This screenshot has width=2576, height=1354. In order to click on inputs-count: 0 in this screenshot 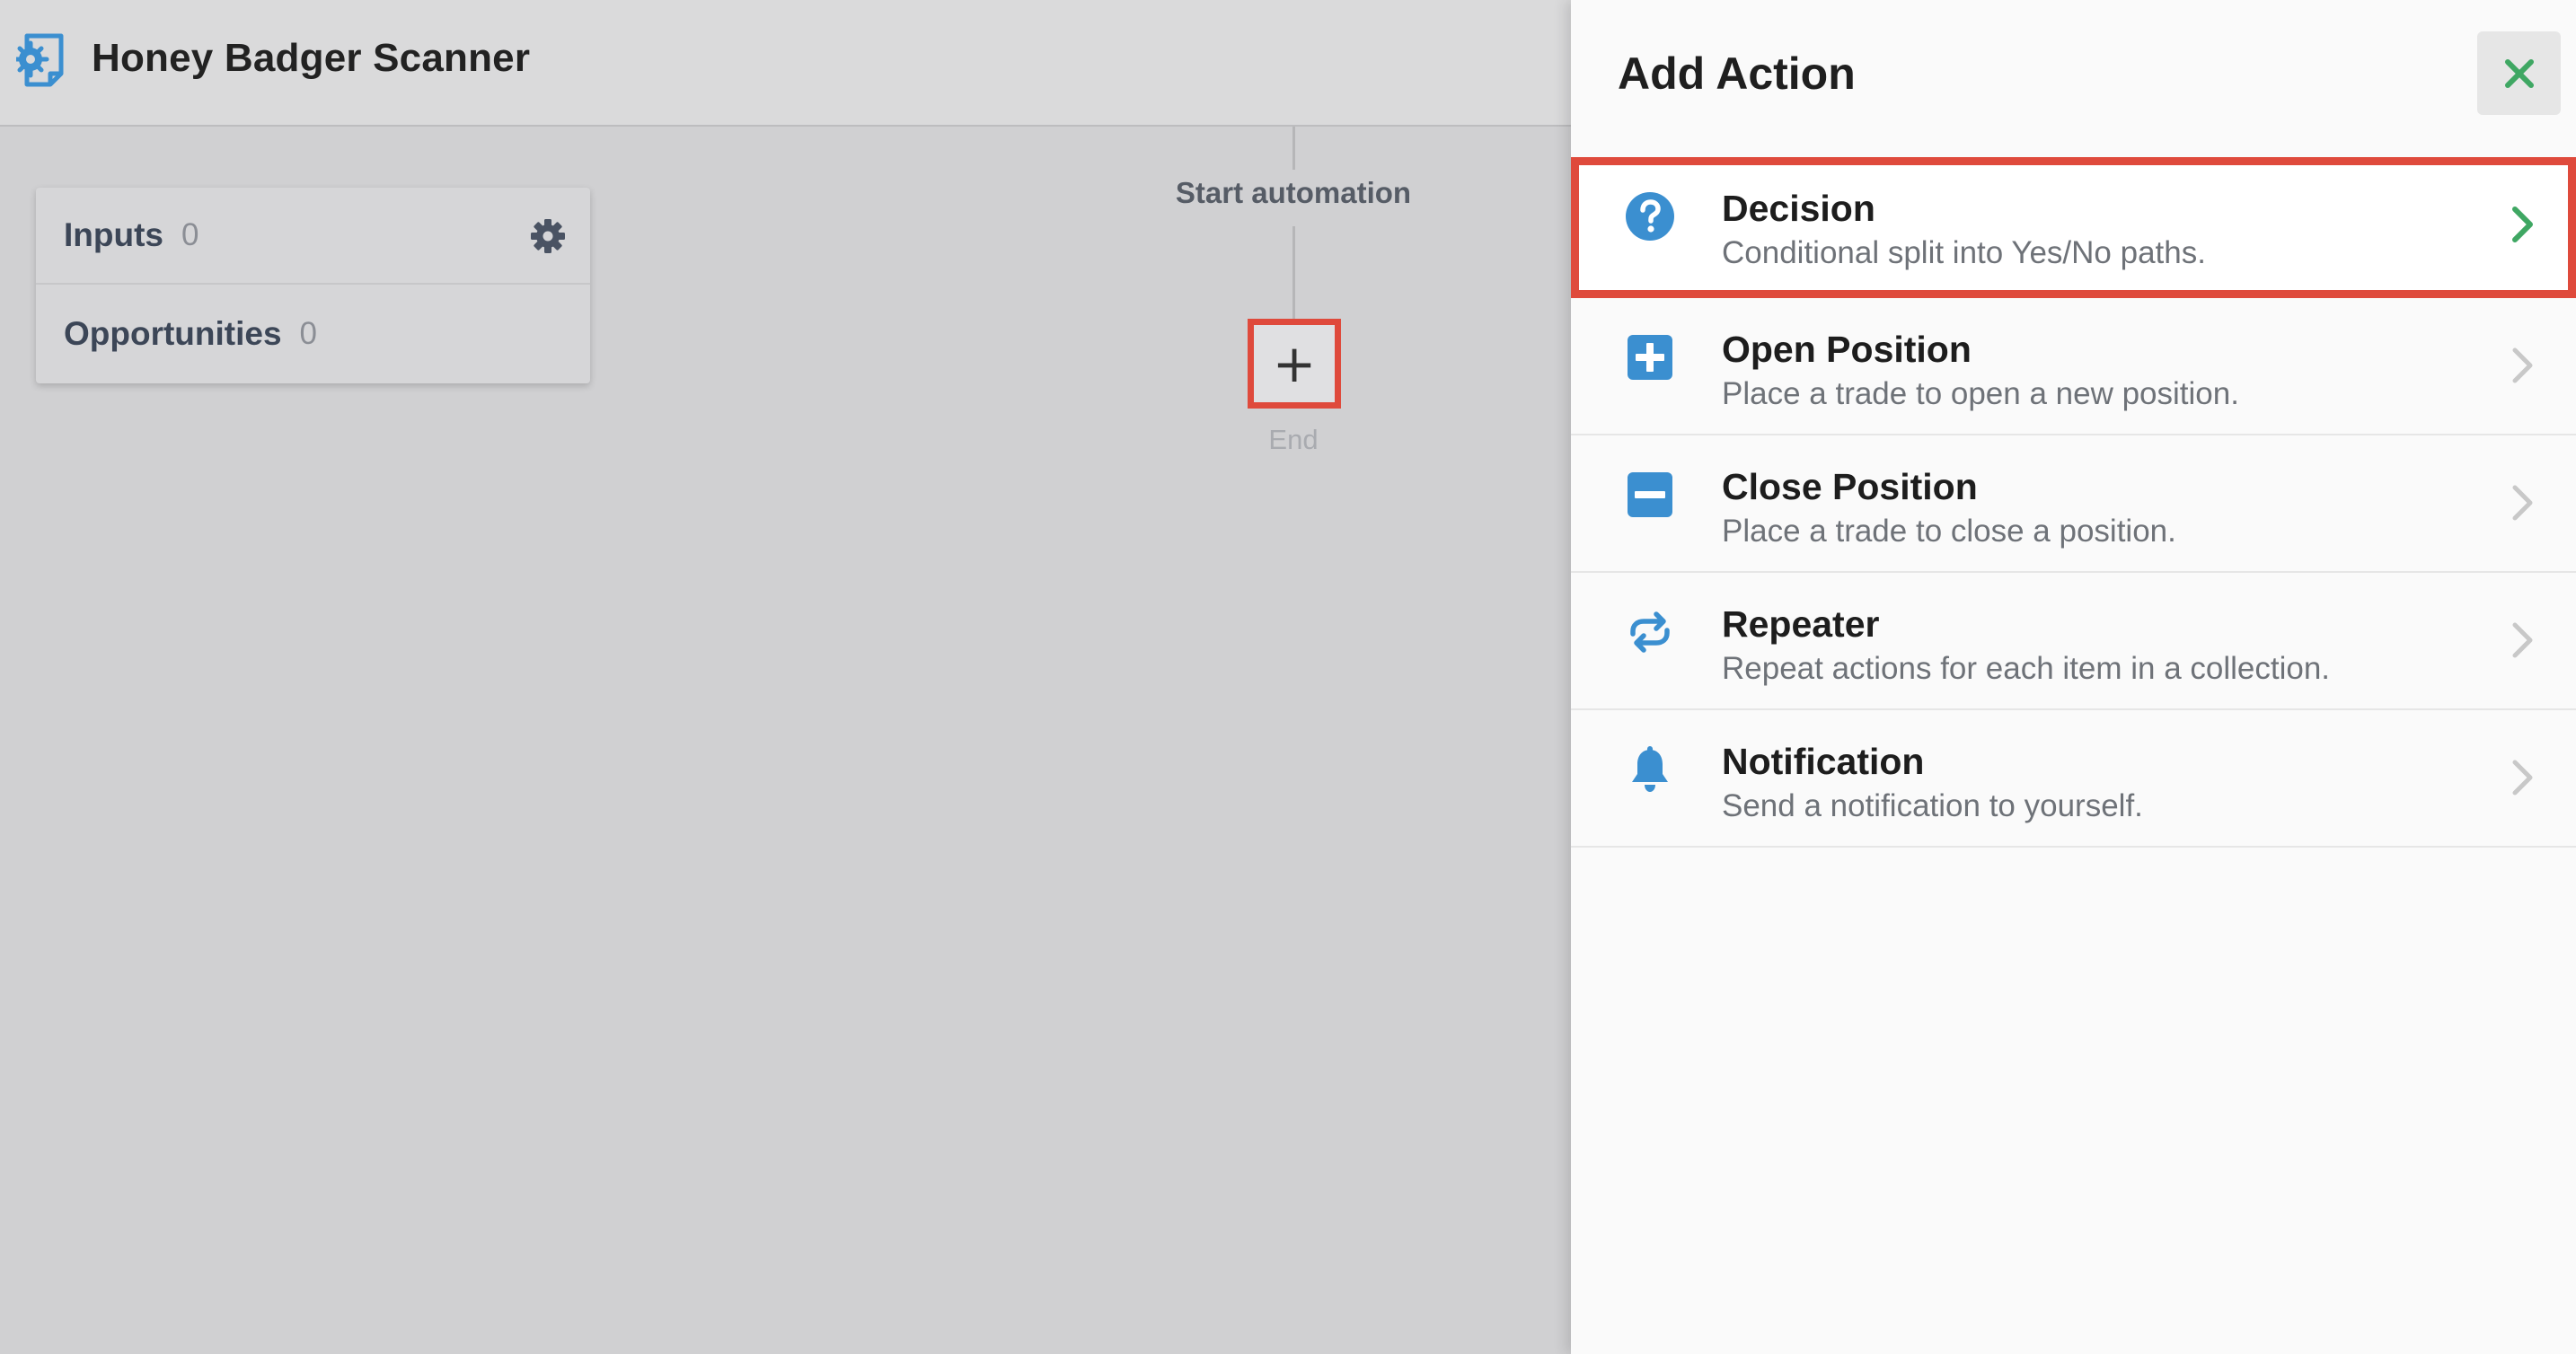, I will do `click(190, 234)`.